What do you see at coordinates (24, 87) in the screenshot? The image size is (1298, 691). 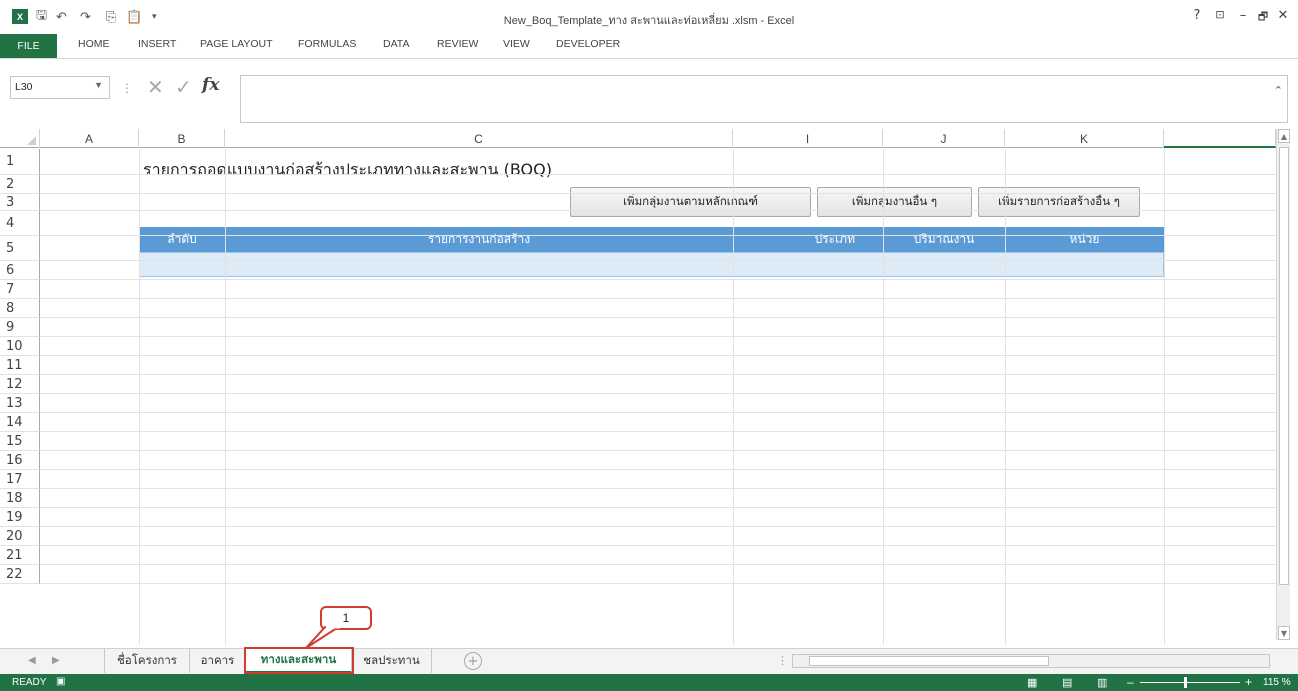 I see `name-box-value: L30` at bounding box center [24, 87].